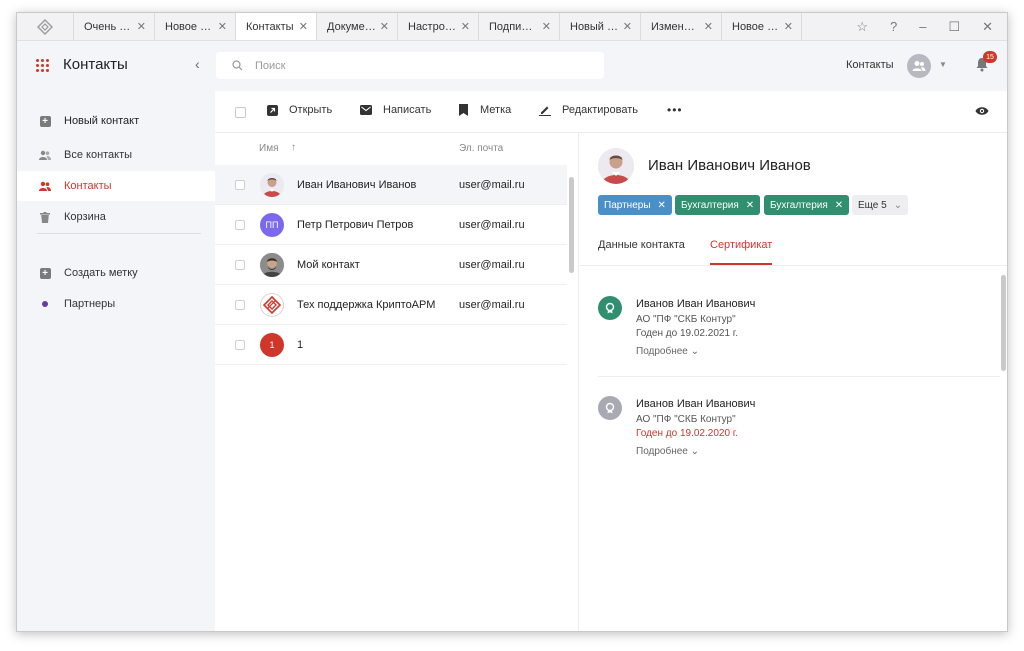  I want to click on tab-2: Контакты ✕, so click(275, 26).